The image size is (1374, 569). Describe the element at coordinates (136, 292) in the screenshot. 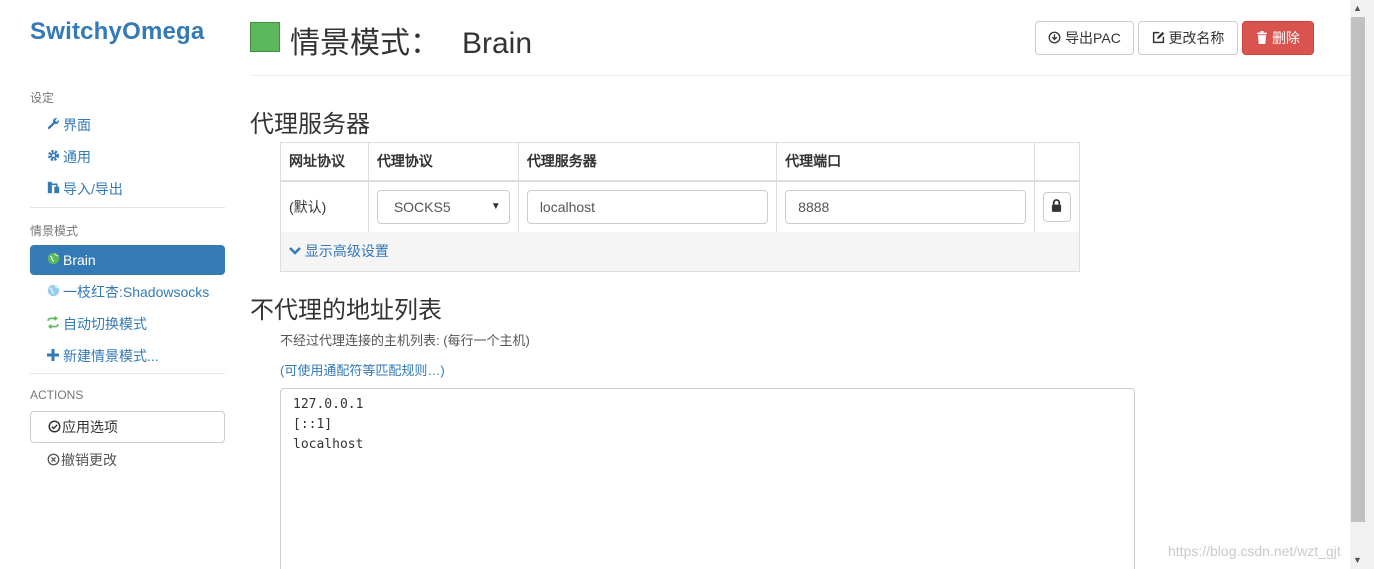

I see `sidebar-item-label: 一枝红杏:Shadowsocks` at that location.